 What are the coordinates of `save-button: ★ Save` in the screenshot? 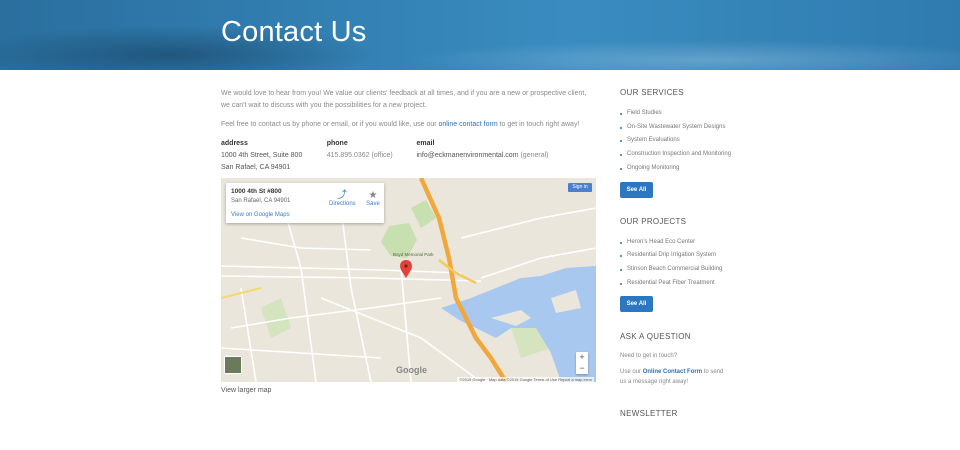 It's located at (373, 198).